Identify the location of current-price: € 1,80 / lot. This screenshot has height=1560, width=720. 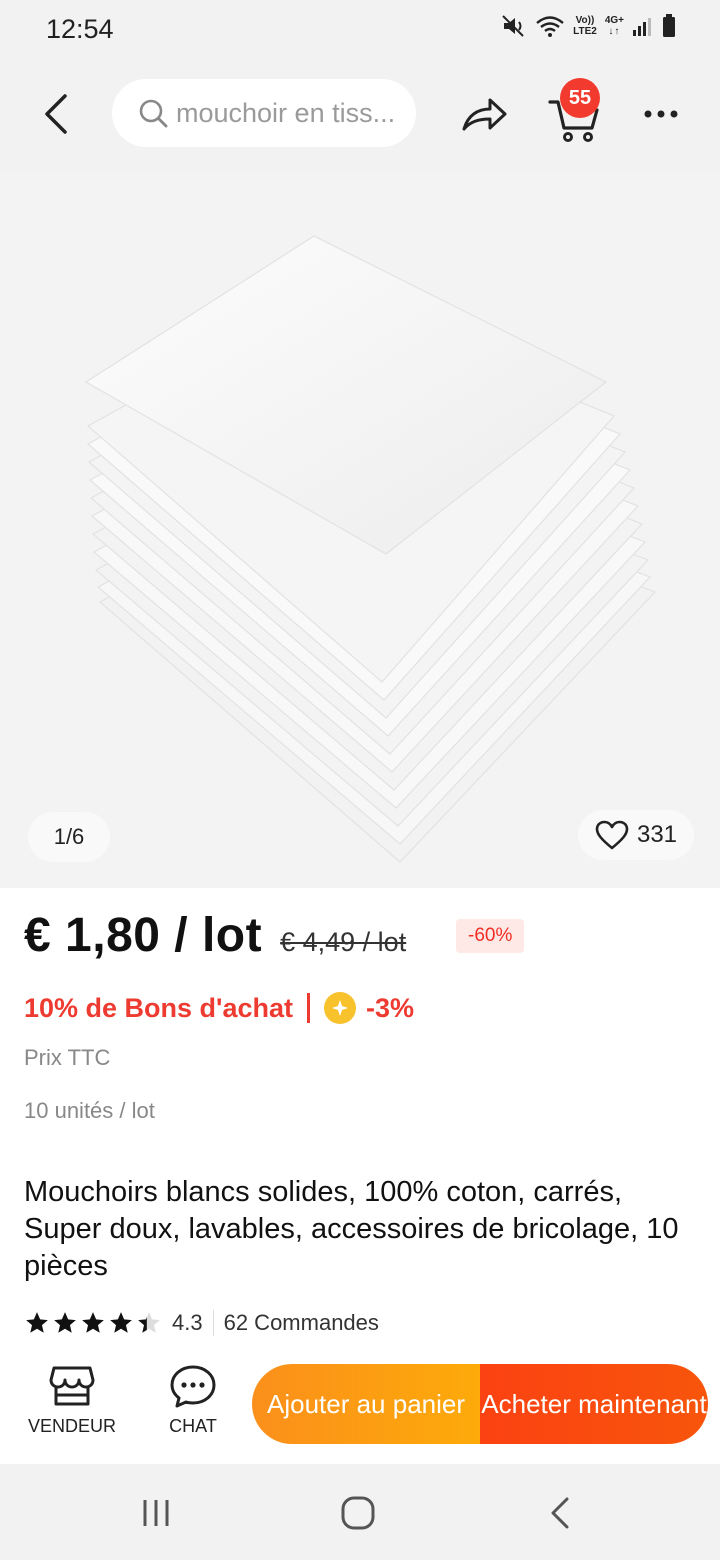
(143, 935).